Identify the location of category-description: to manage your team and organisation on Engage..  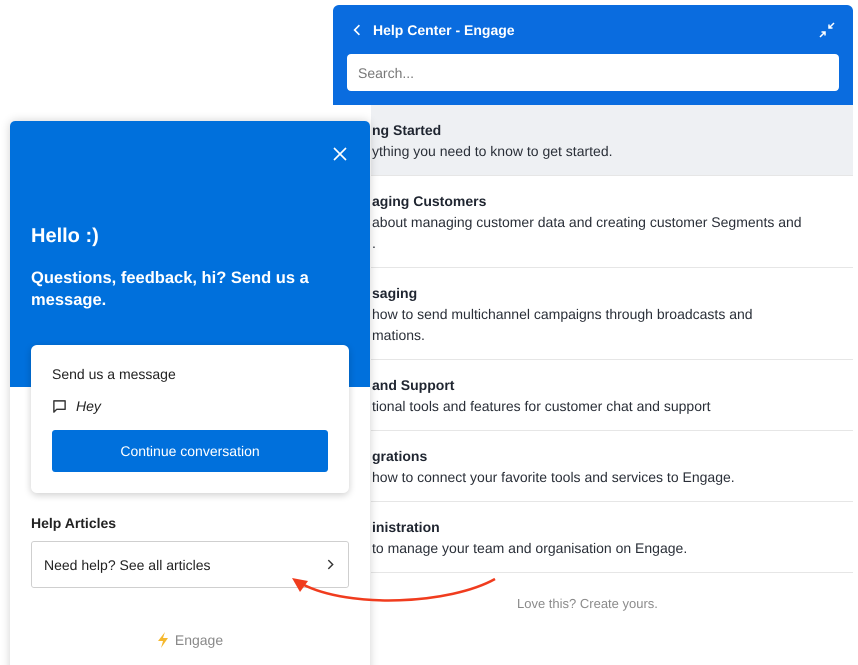
(530, 548).